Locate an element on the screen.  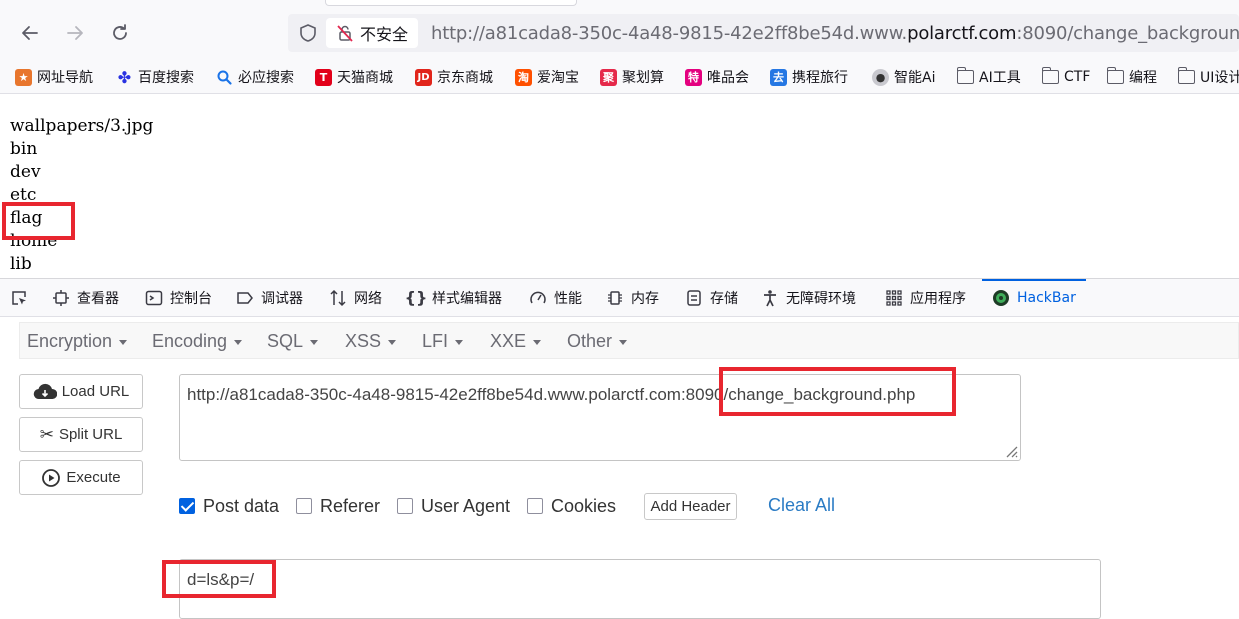
bookmark-tmall: T 天猫商城 is located at coordinates (354, 77).